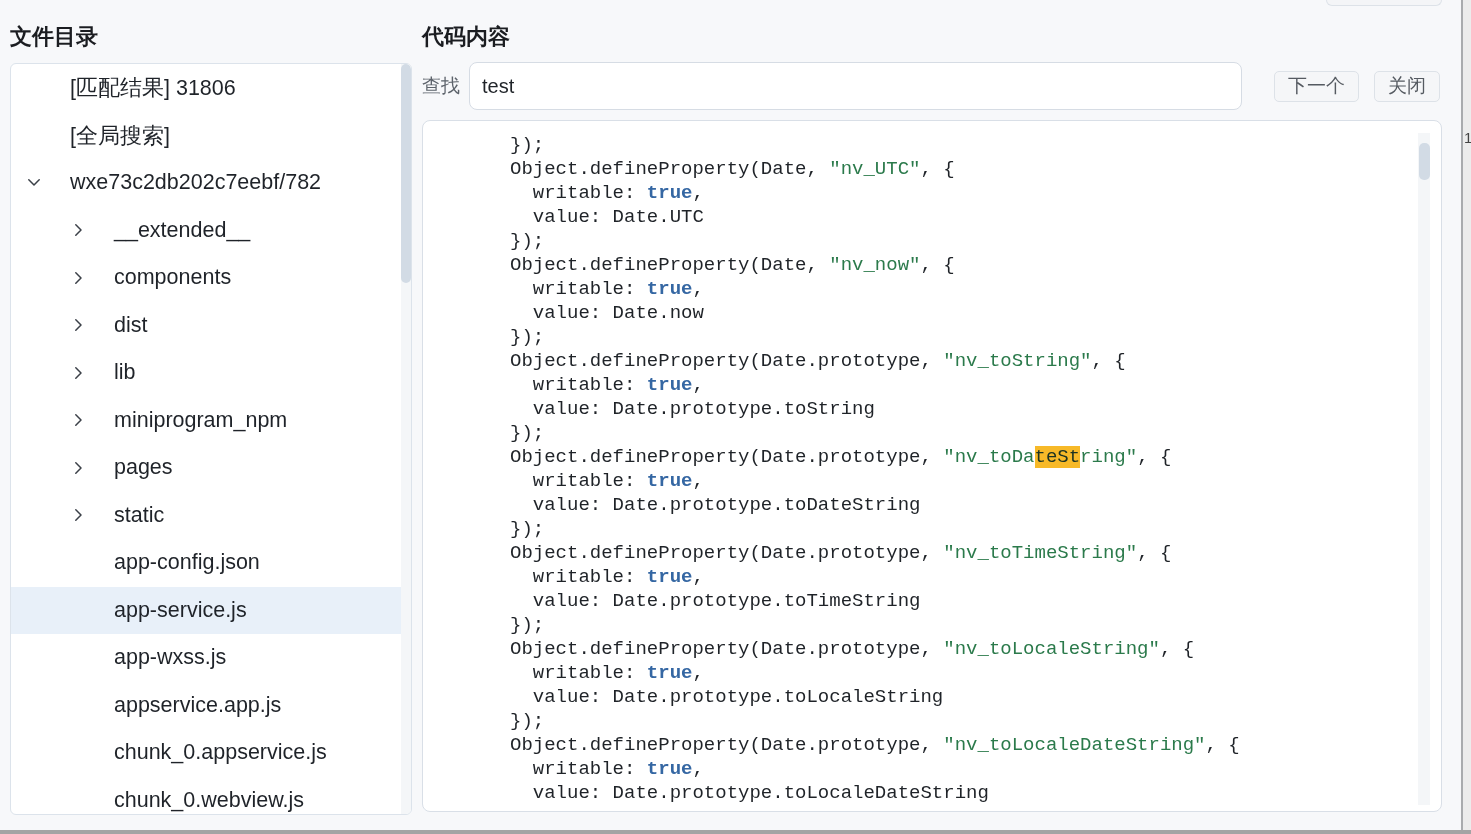 The image size is (1471, 834). What do you see at coordinates (206, 658) in the screenshot?
I see `tree-item: app-wxss.js` at bounding box center [206, 658].